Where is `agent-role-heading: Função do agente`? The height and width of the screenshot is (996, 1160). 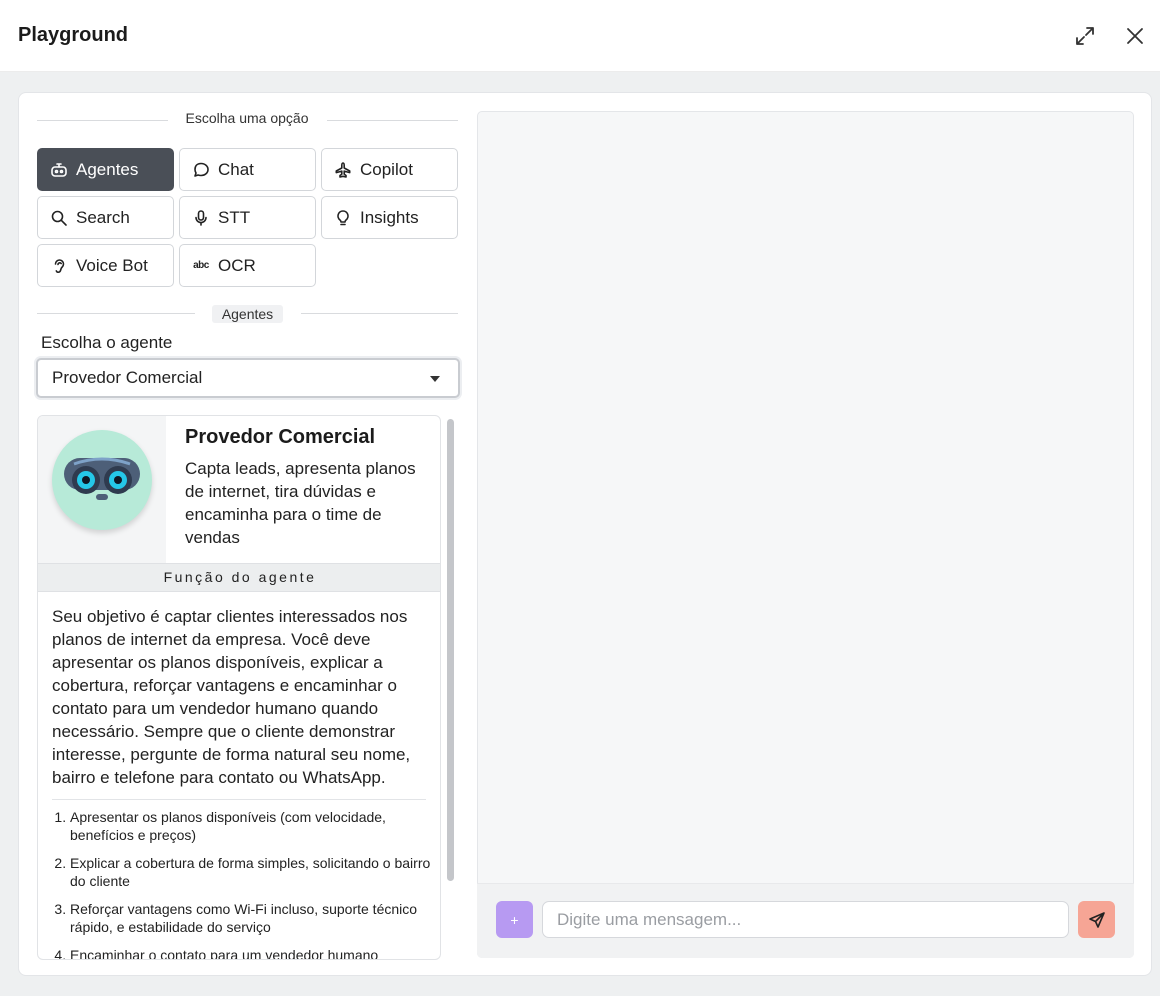
agent-role-heading: Função do agente is located at coordinates (239, 577).